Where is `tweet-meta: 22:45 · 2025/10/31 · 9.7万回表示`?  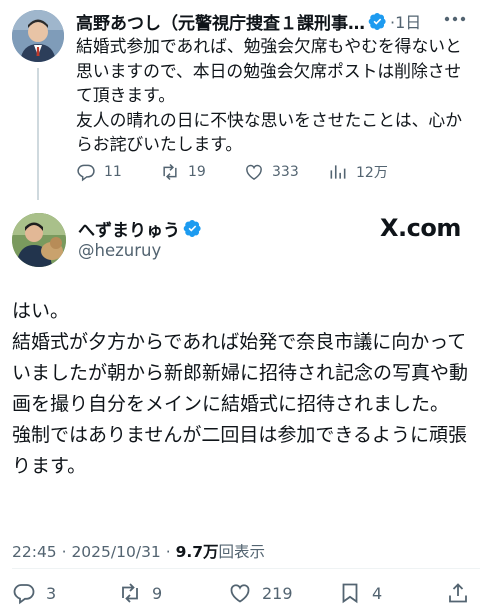 tweet-meta: 22:45 · 2025/10/31 · 9.7万回表示 is located at coordinates (138, 551).